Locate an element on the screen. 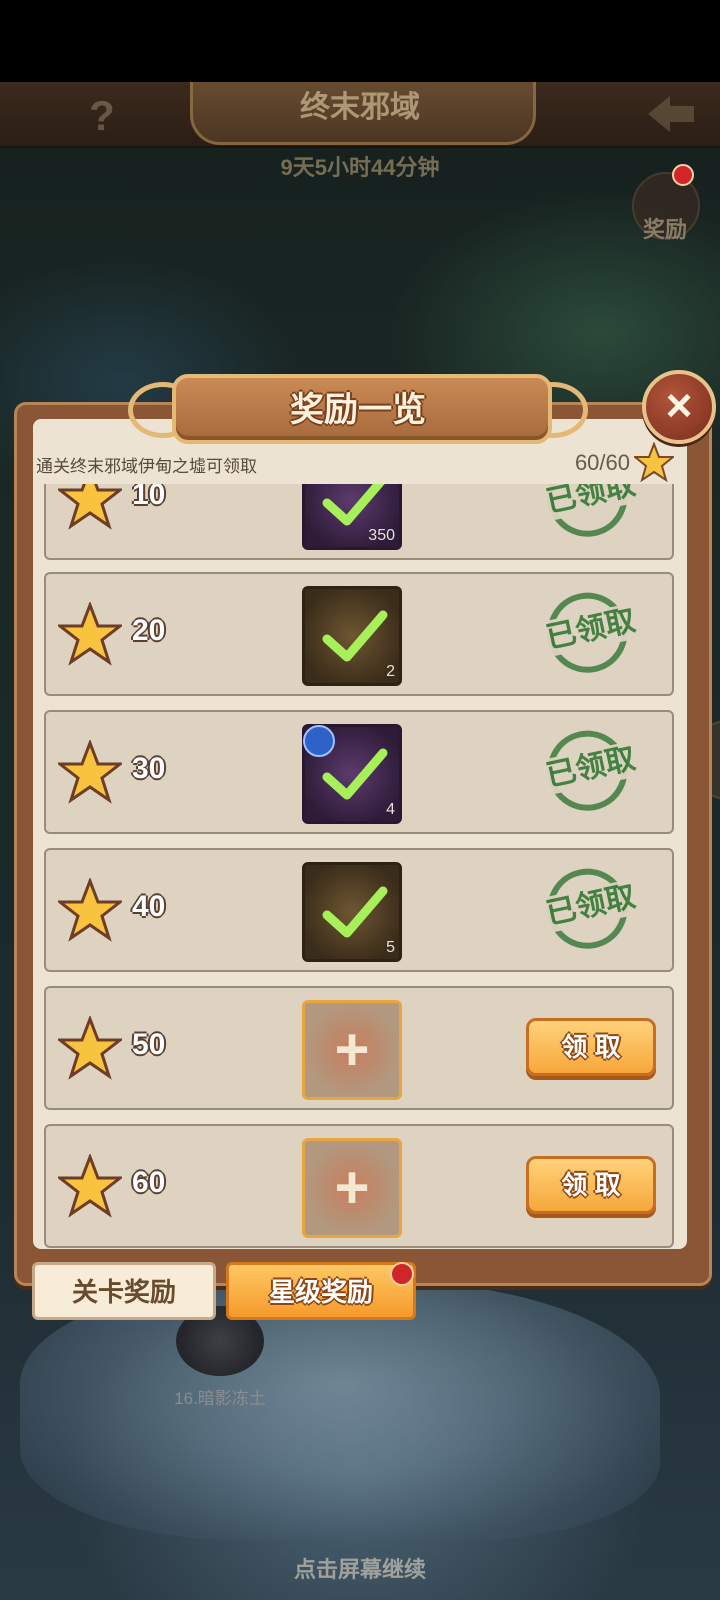 The height and width of the screenshot is (1600, 720). help-button: ? is located at coordinates (102, 116).